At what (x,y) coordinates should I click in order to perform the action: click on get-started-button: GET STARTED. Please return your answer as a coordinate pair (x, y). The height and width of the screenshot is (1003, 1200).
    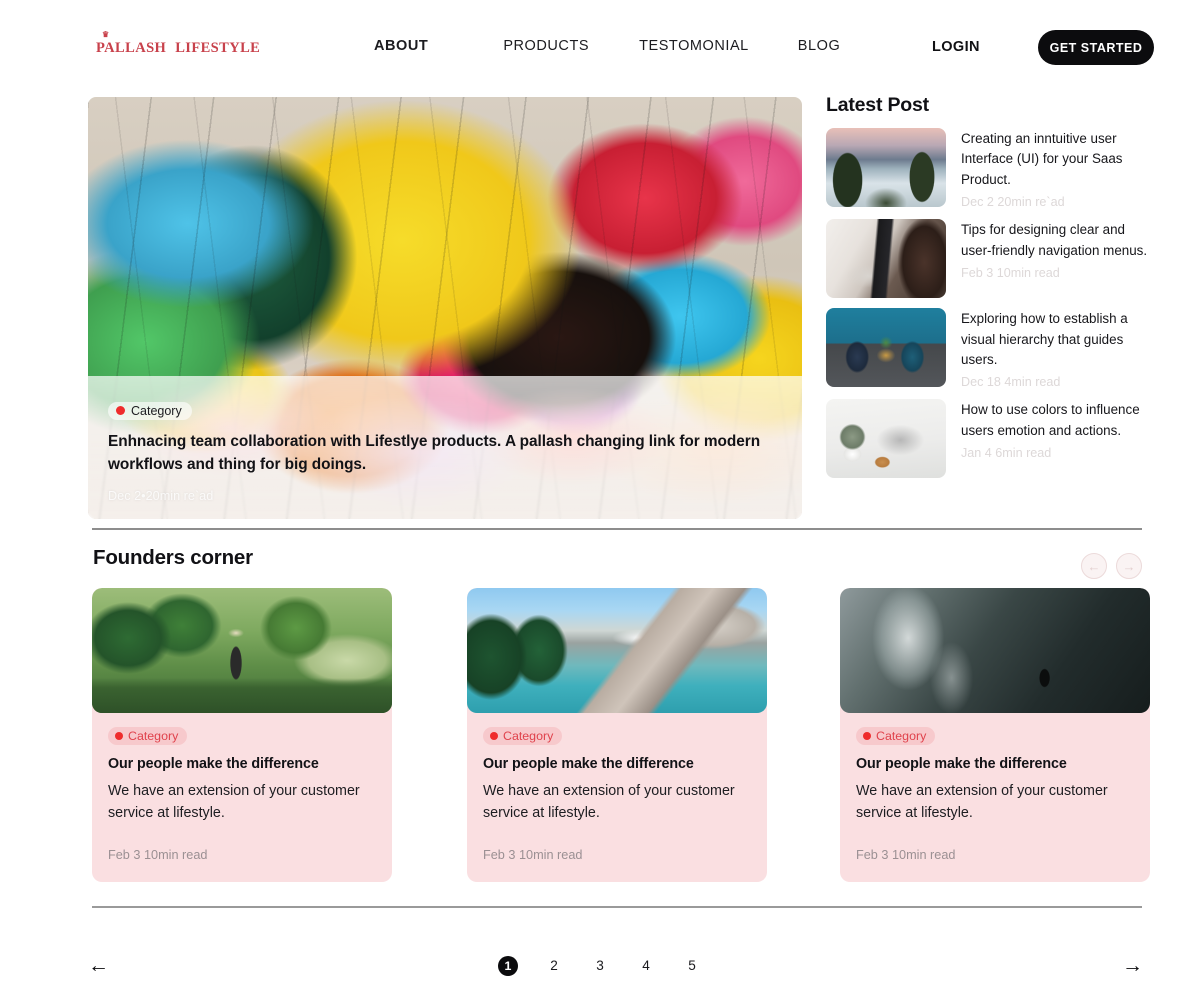
    Looking at the image, I should click on (1096, 47).